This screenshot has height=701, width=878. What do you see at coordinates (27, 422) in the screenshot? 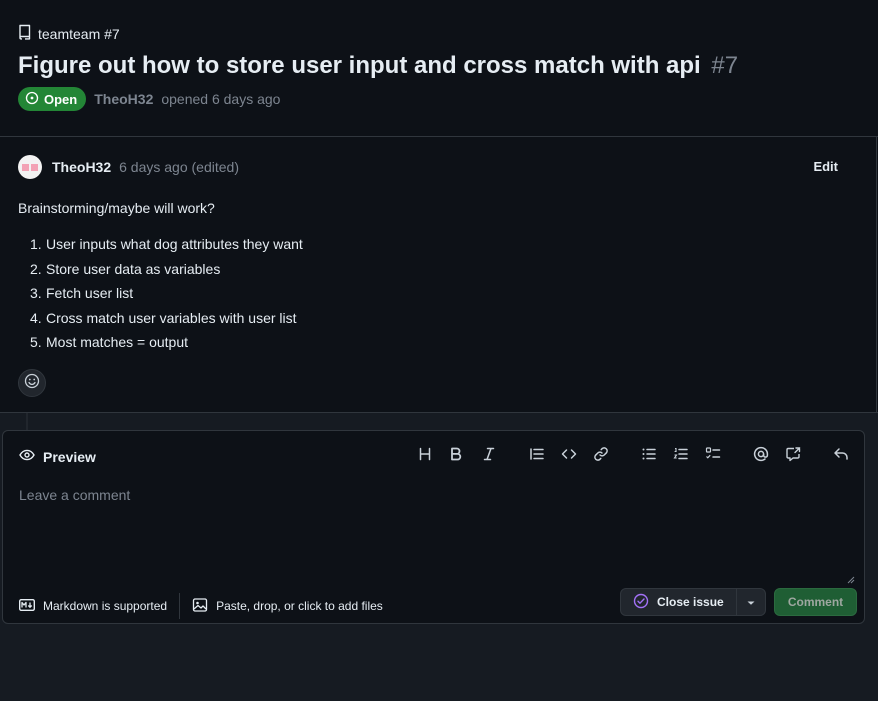
I see `timeline-line` at bounding box center [27, 422].